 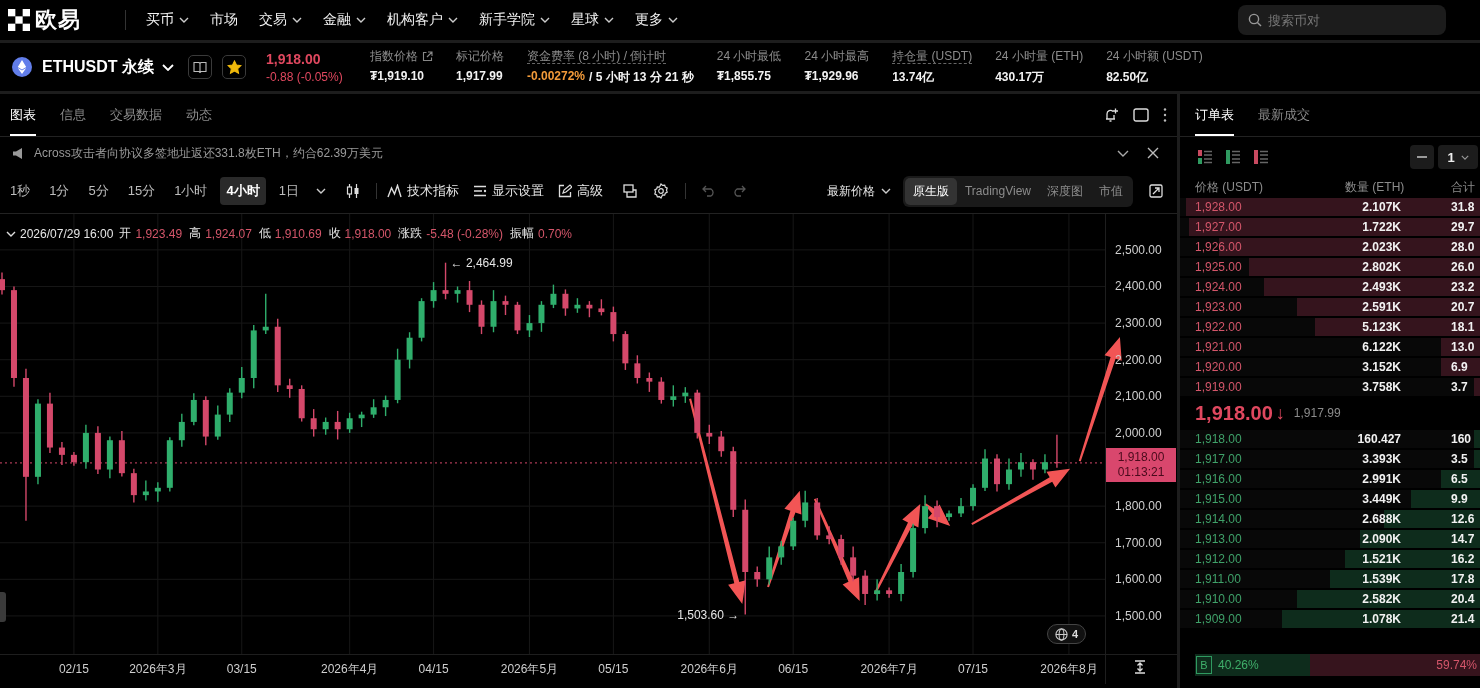 I want to click on logo-text: 欧易, so click(x=58, y=20).